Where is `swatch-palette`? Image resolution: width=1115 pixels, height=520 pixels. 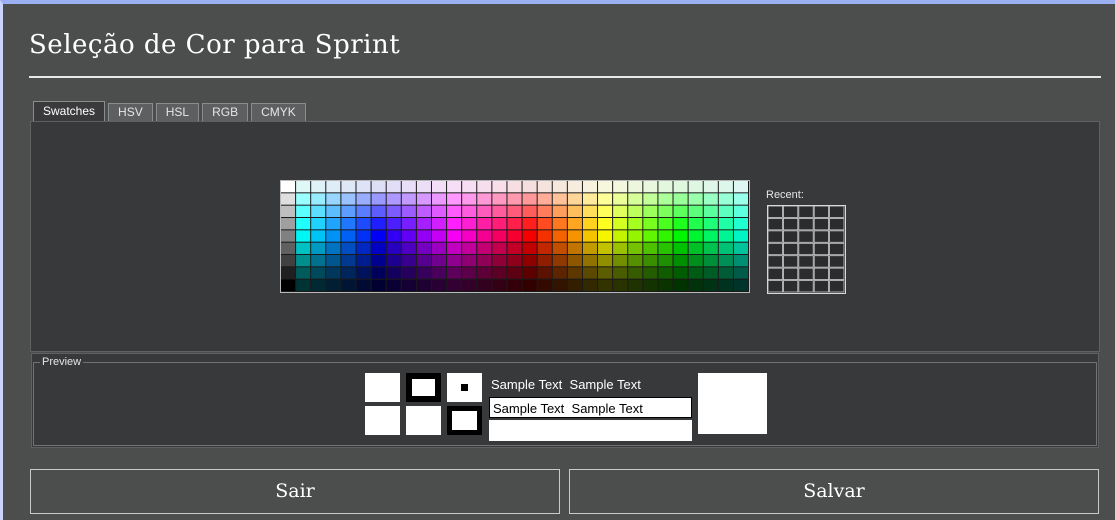 swatch-palette is located at coordinates (515, 236).